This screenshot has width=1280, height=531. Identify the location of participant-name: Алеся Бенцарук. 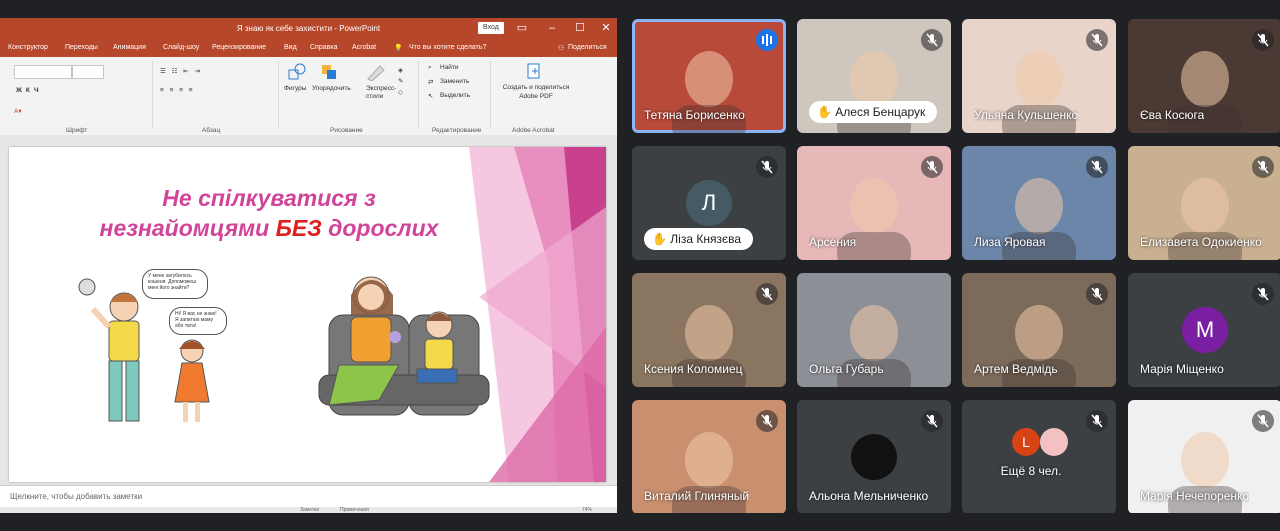
(880, 112).